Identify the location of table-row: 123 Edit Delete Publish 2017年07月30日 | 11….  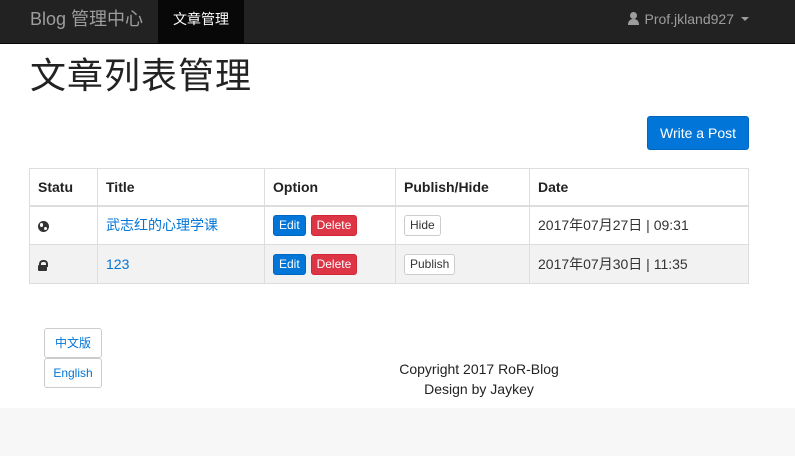
(389, 264).